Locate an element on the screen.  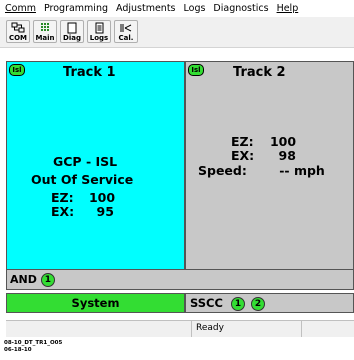
calibration-button-label: Cal. is located at coordinates (126, 38).